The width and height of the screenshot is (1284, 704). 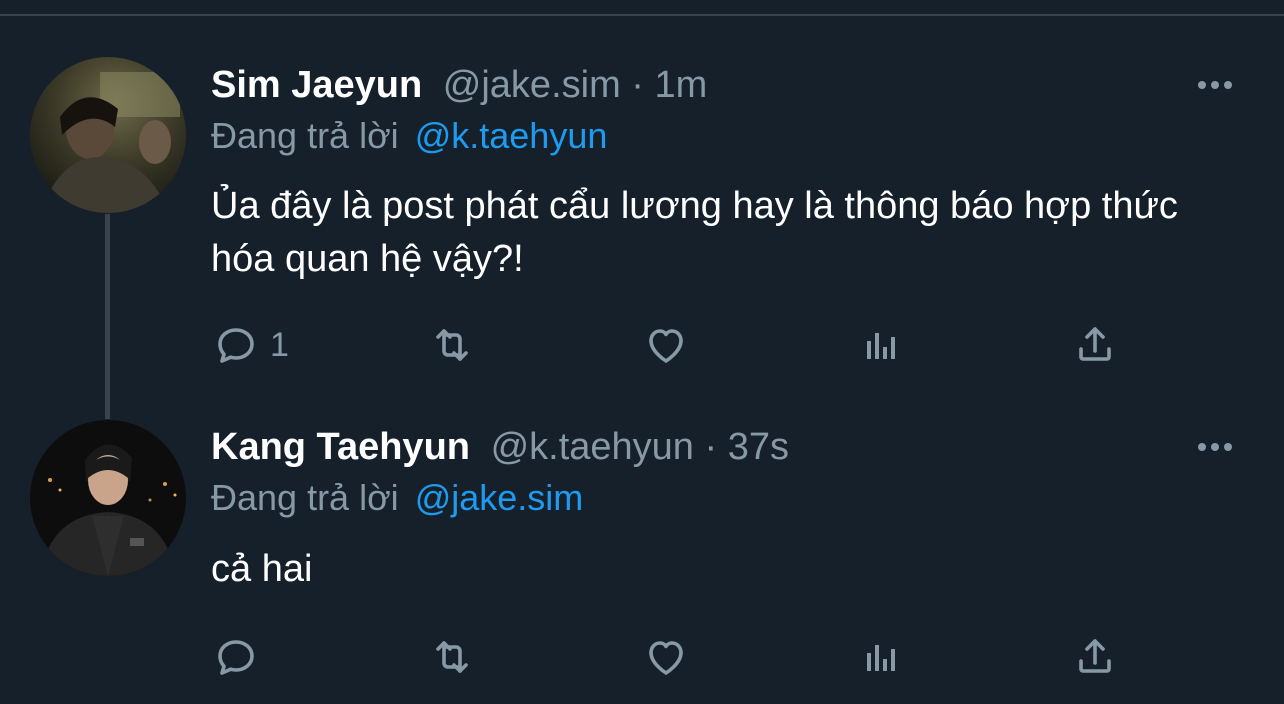 What do you see at coordinates (262, 569) in the screenshot?
I see `tweet-text: cả hai` at bounding box center [262, 569].